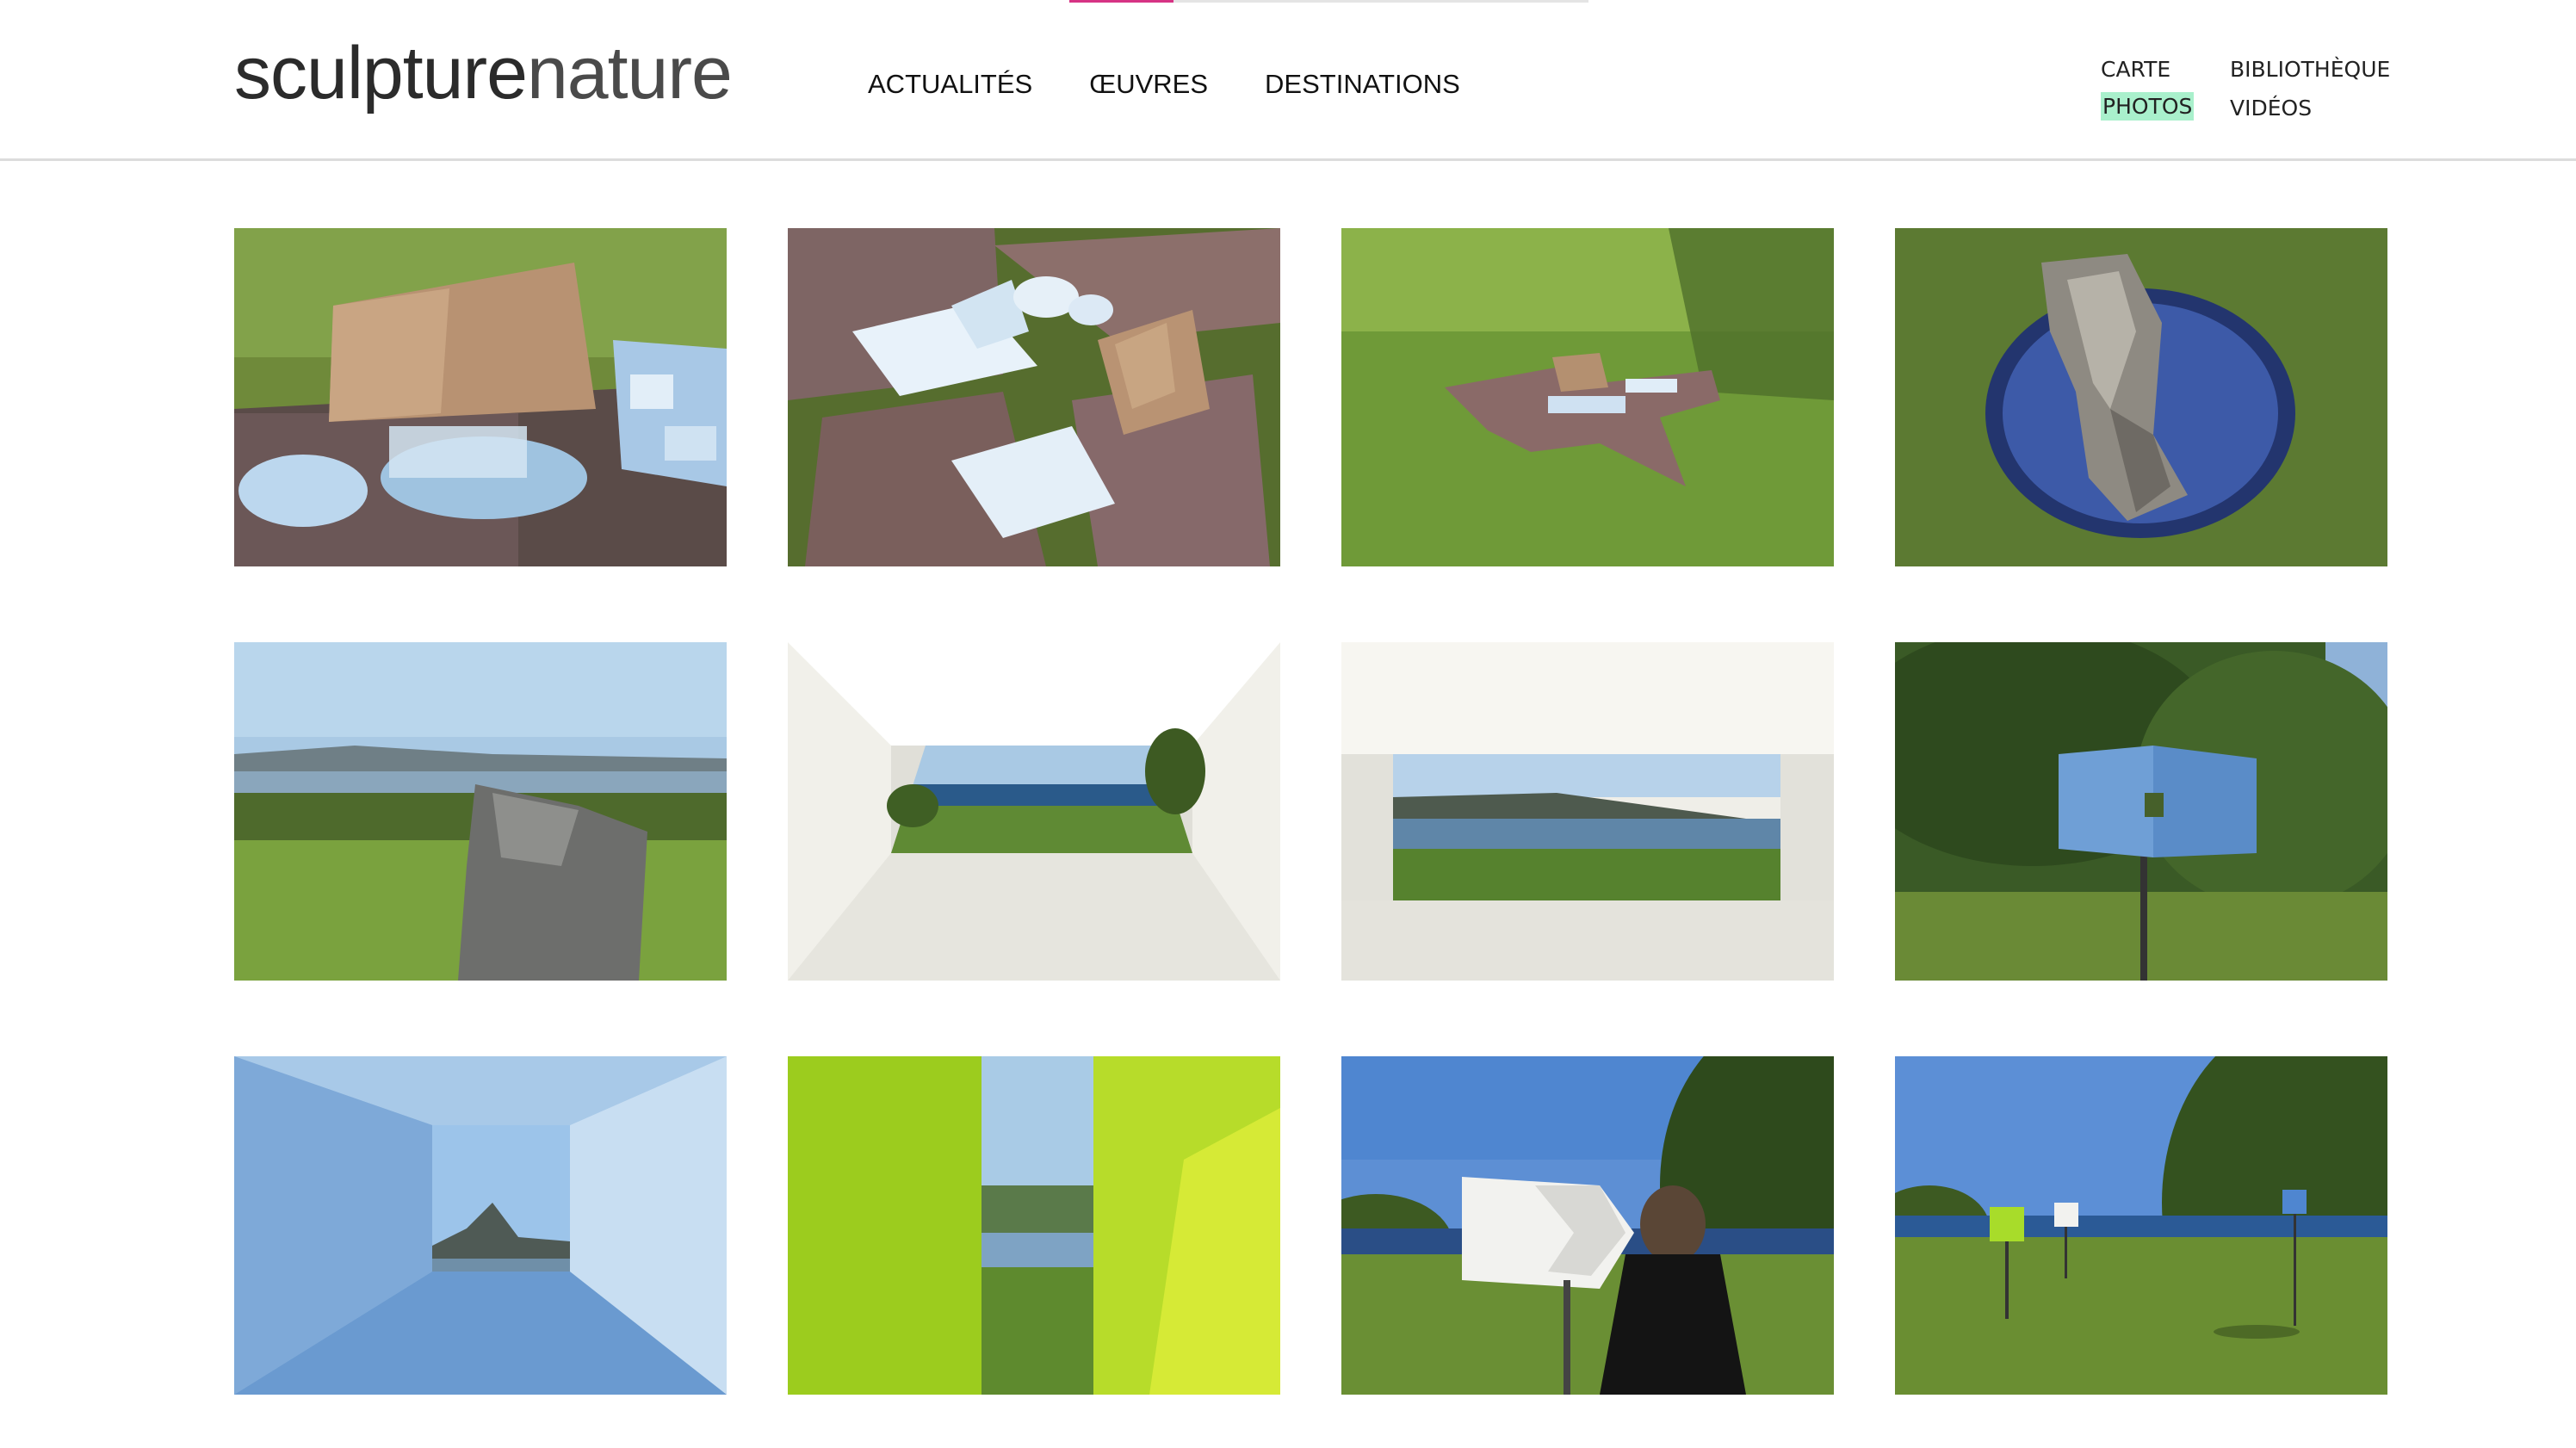 This screenshot has height=1448, width=2576. I want to click on nav-actualites: ACTUALITÉS, so click(950, 84).